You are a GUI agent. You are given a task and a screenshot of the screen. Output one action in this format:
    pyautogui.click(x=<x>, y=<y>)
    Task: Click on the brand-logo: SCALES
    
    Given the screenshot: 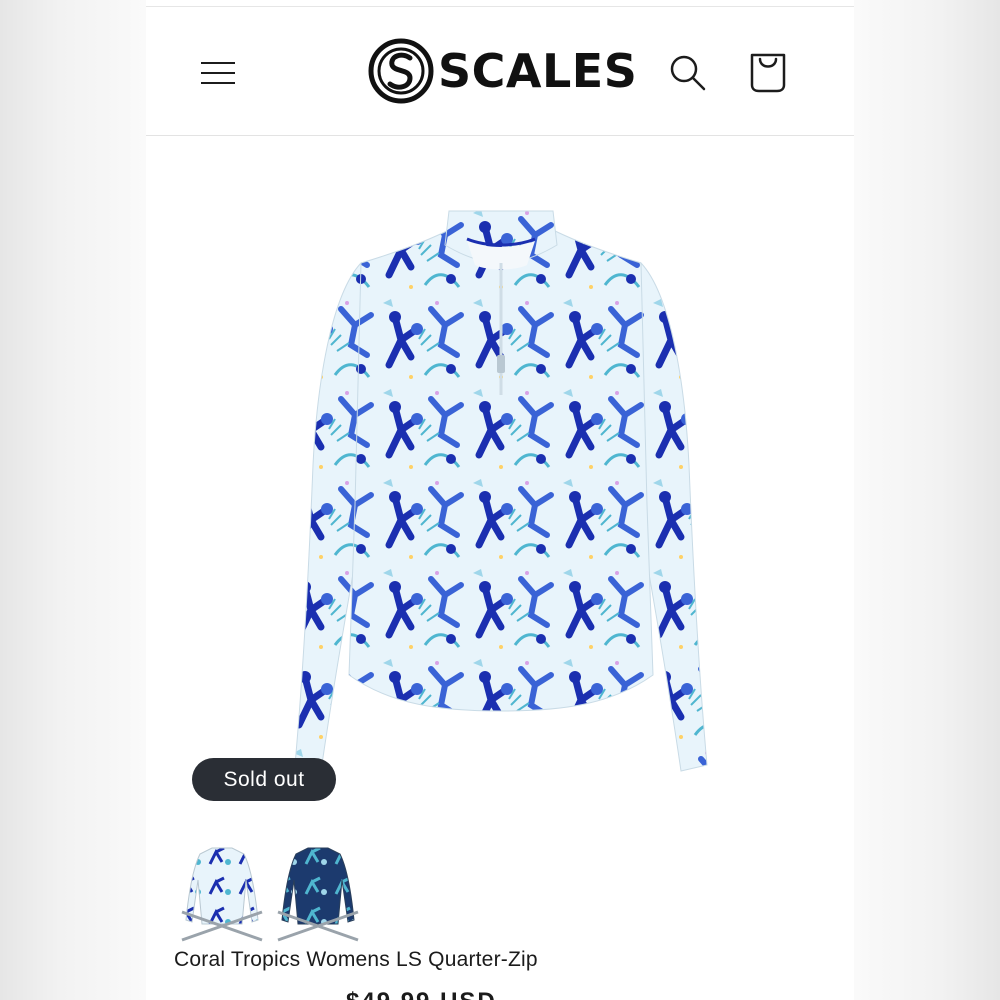 What is the action you would take?
    pyautogui.click(x=501, y=75)
    